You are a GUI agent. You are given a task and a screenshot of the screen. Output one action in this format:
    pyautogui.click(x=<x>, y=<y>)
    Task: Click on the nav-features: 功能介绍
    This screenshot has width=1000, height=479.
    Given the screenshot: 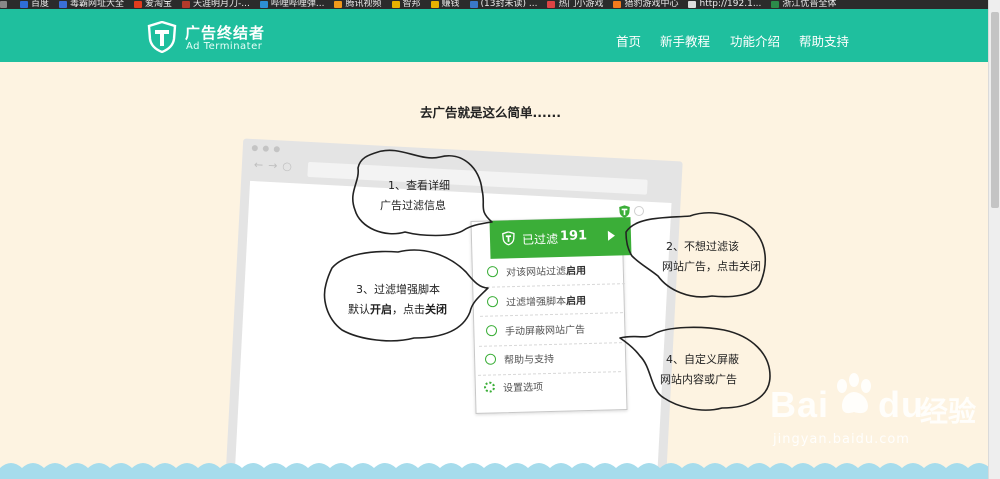 What is the action you would take?
    pyautogui.click(x=755, y=40)
    